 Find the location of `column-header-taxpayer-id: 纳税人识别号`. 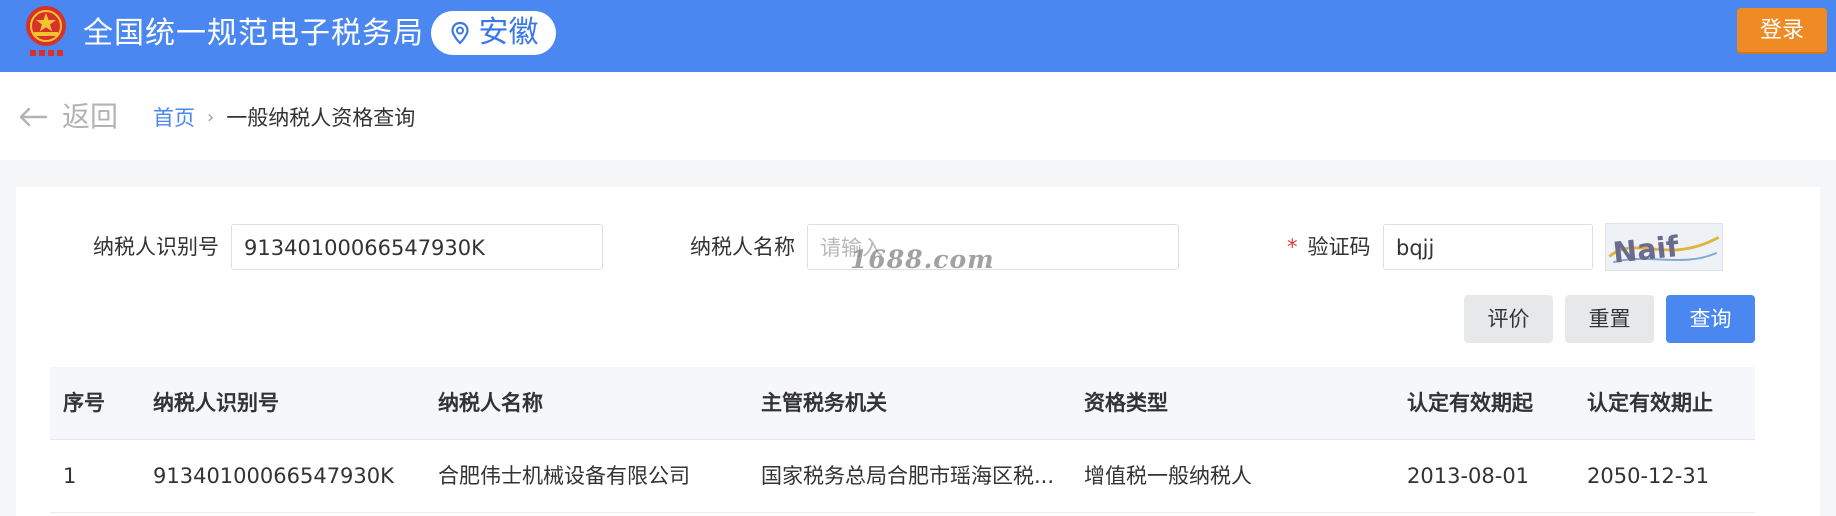

column-header-taxpayer-id: 纳税人识别号 is located at coordinates (216, 403).